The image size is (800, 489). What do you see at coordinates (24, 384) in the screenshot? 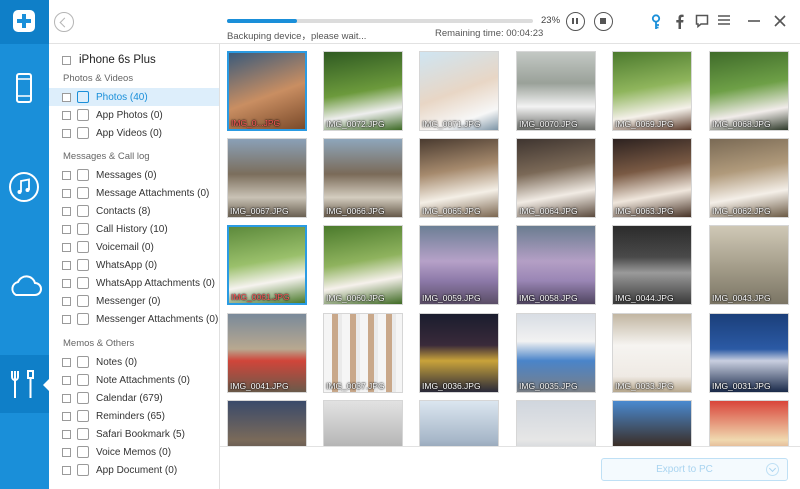
I see `tools-nav-button` at bounding box center [24, 384].